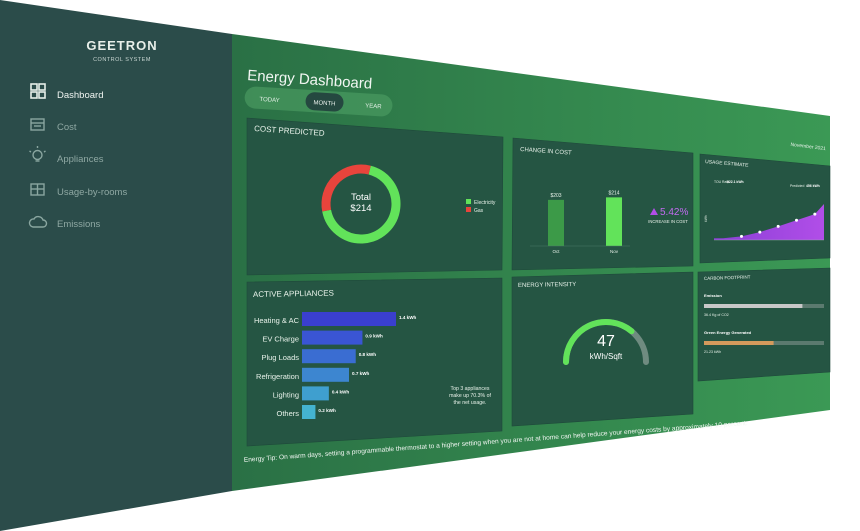  What do you see at coordinates (614, 221) in the screenshot?
I see `bar-nov` at bounding box center [614, 221].